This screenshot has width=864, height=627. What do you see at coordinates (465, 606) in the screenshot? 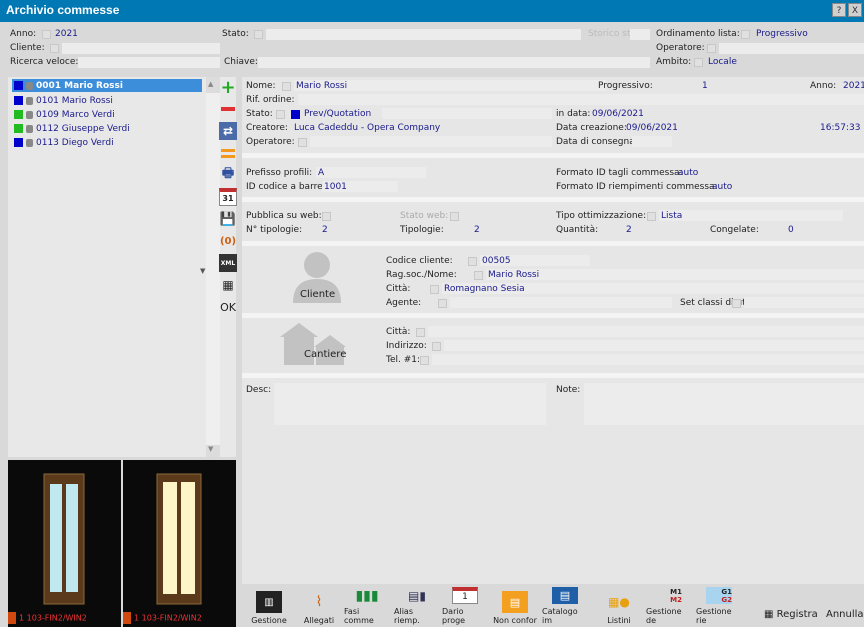
I see `diario-button: 1 Dario proge` at bounding box center [465, 606].